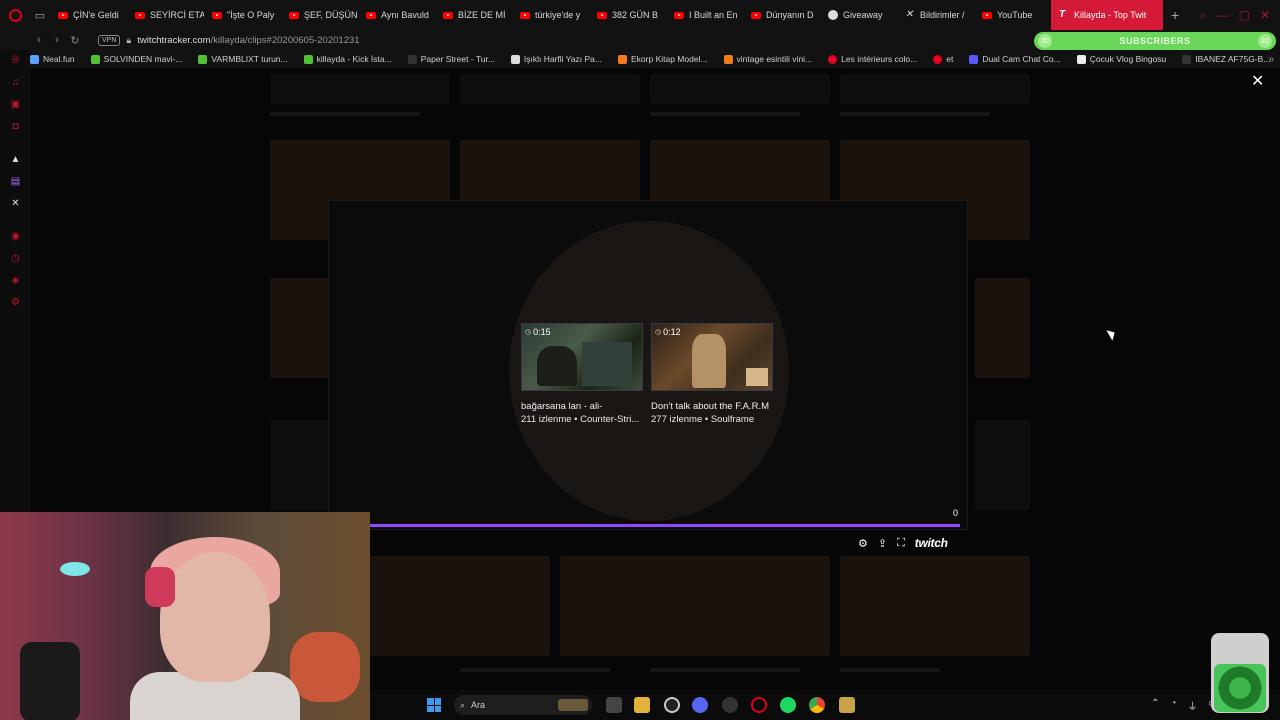 This screenshot has width=1280, height=720. Describe the element at coordinates (1107, 15) in the screenshot. I see `tab-active: T Killayda - Top Twit` at that location.